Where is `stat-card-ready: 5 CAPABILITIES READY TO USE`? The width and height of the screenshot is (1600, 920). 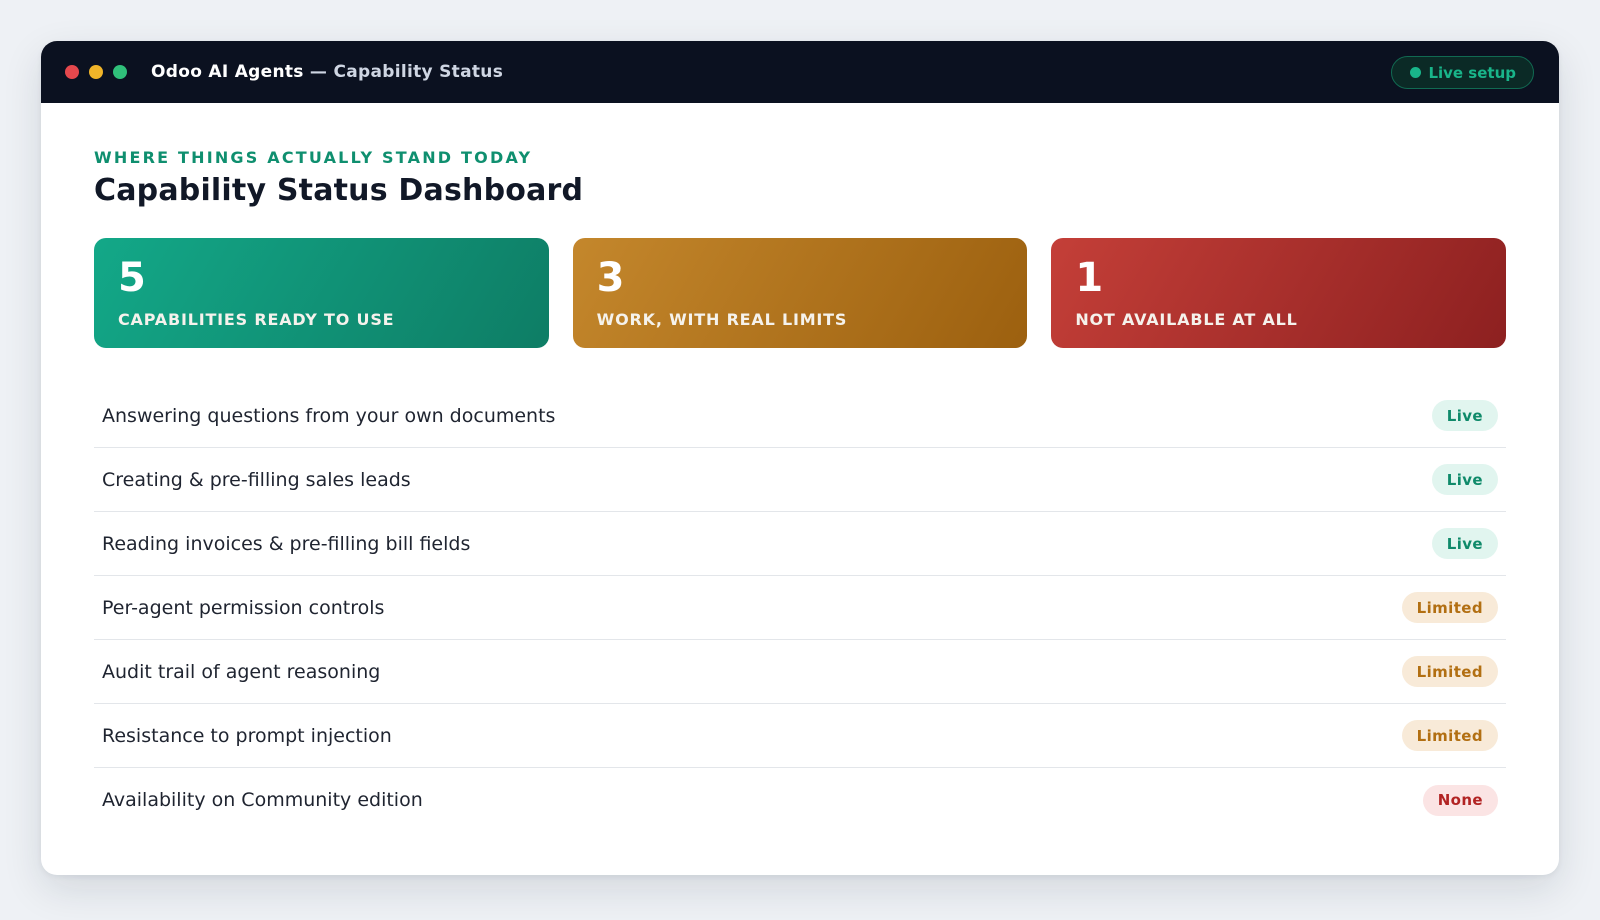 stat-card-ready: 5 CAPABILITIES READY TO USE is located at coordinates (321, 293).